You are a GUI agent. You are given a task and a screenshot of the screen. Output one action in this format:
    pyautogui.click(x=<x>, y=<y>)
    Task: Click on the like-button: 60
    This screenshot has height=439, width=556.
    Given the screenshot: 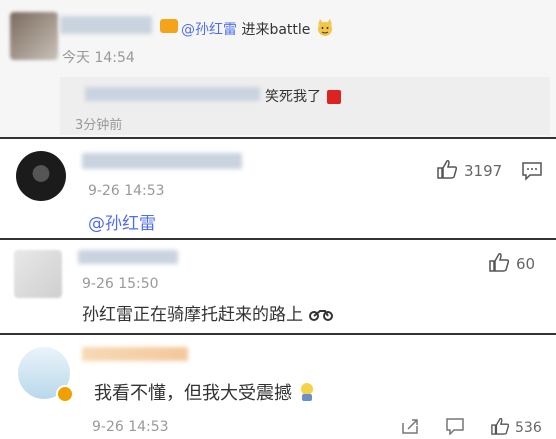 What is the action you would take?
    pyautogui.click(x=511, y=264)
    